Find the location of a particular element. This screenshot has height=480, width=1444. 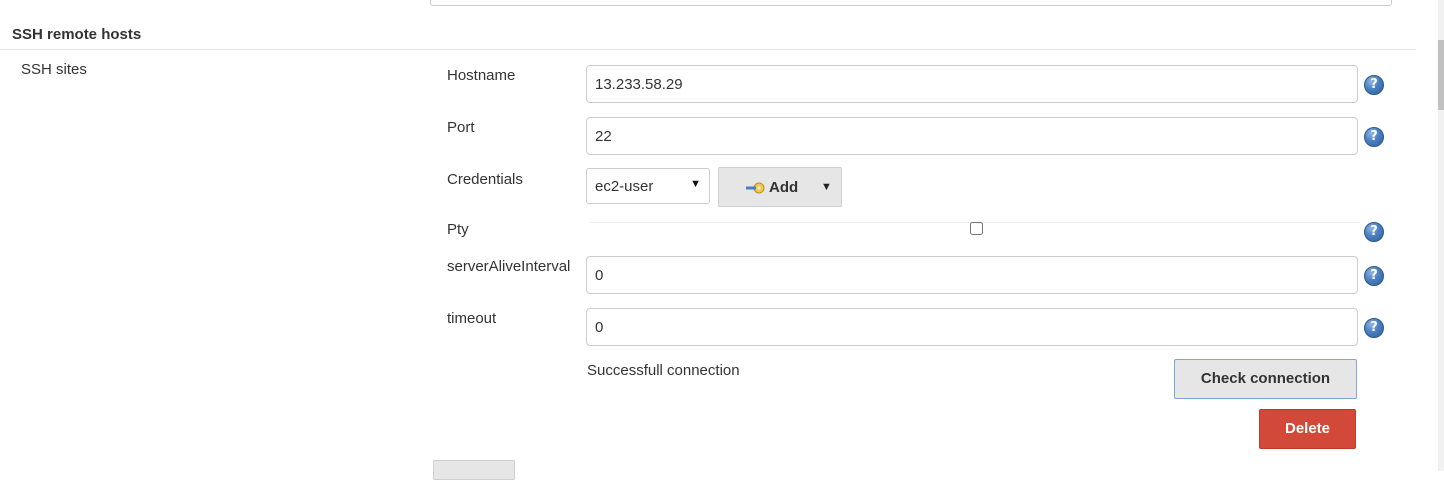

add-credentials-button: Add ▼ is located at coordinates (780, 187).